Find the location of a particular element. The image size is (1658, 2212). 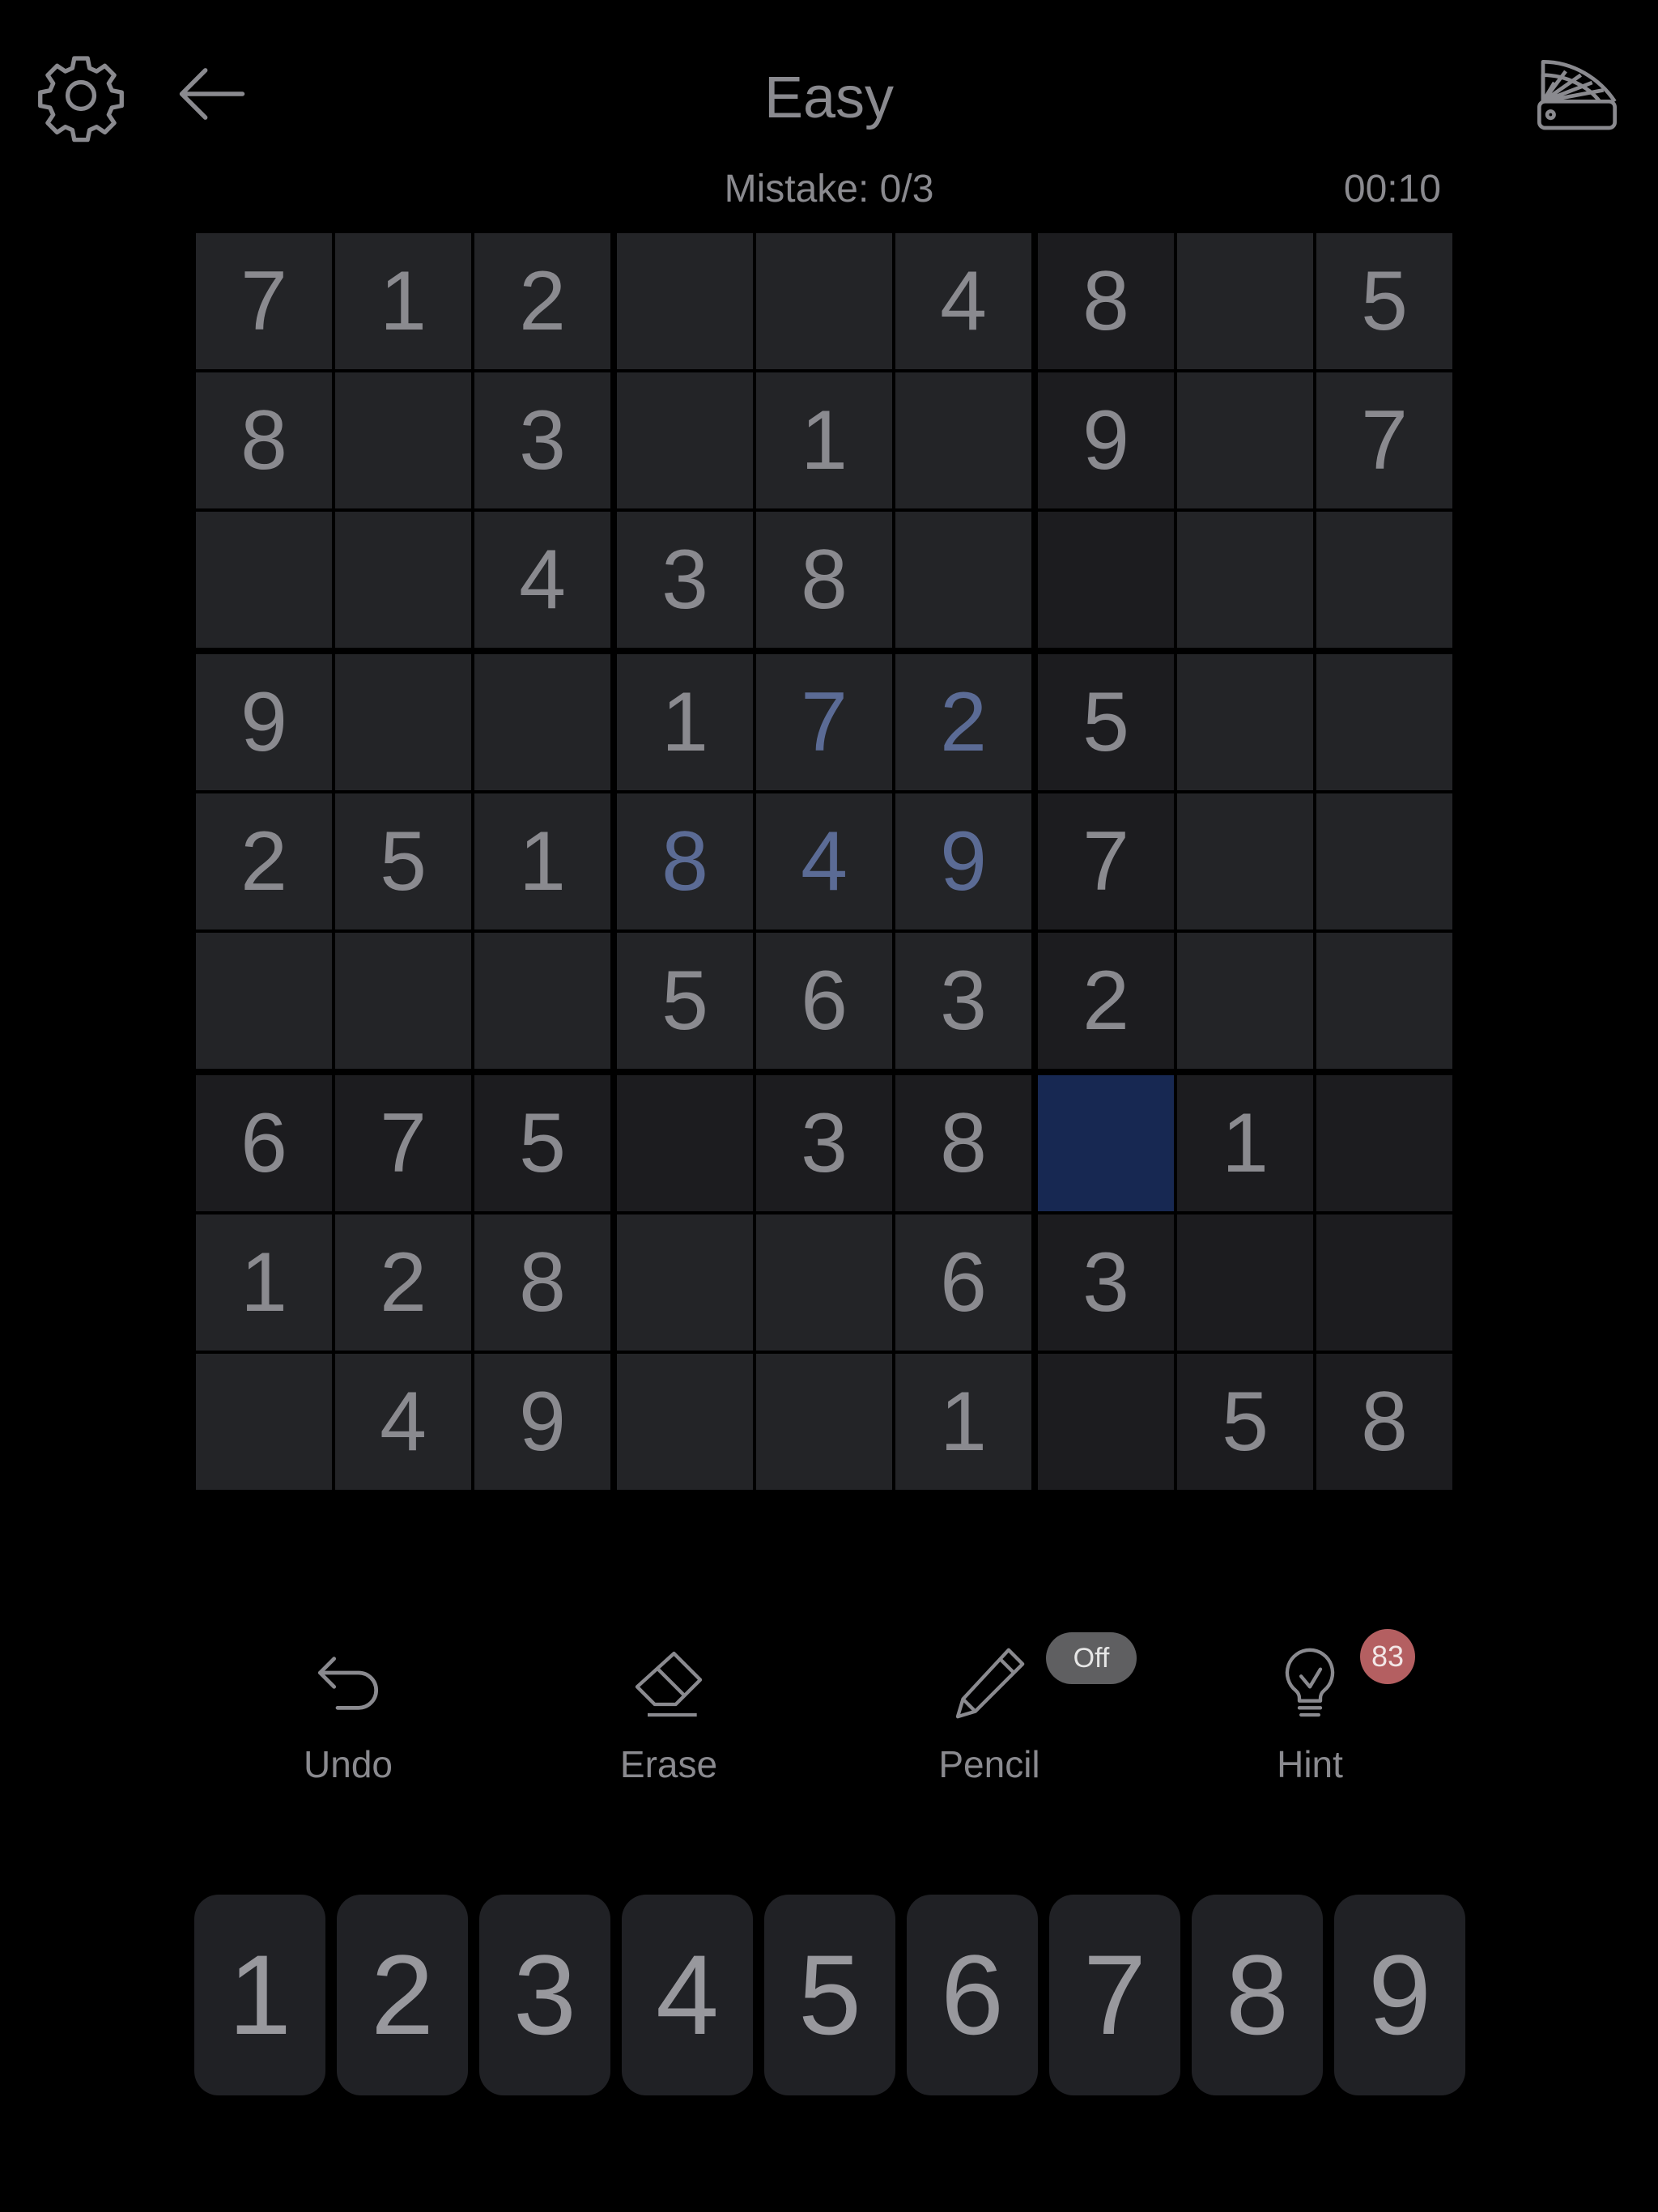

cell-r7-c6: 8 is located at coordinates (963, 1143).